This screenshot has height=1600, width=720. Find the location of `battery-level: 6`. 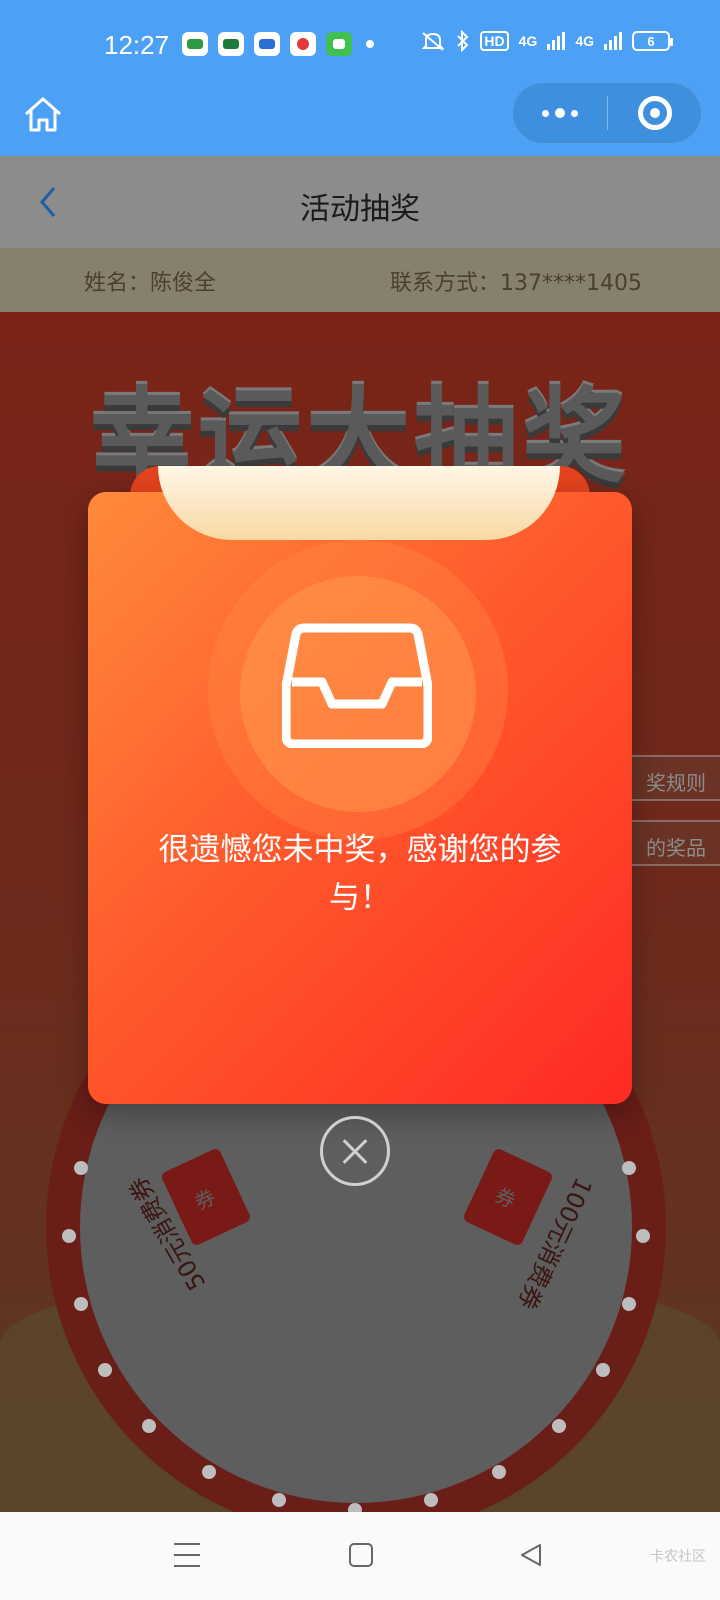

battery-level: 6 is located at coordinates (651, 41).